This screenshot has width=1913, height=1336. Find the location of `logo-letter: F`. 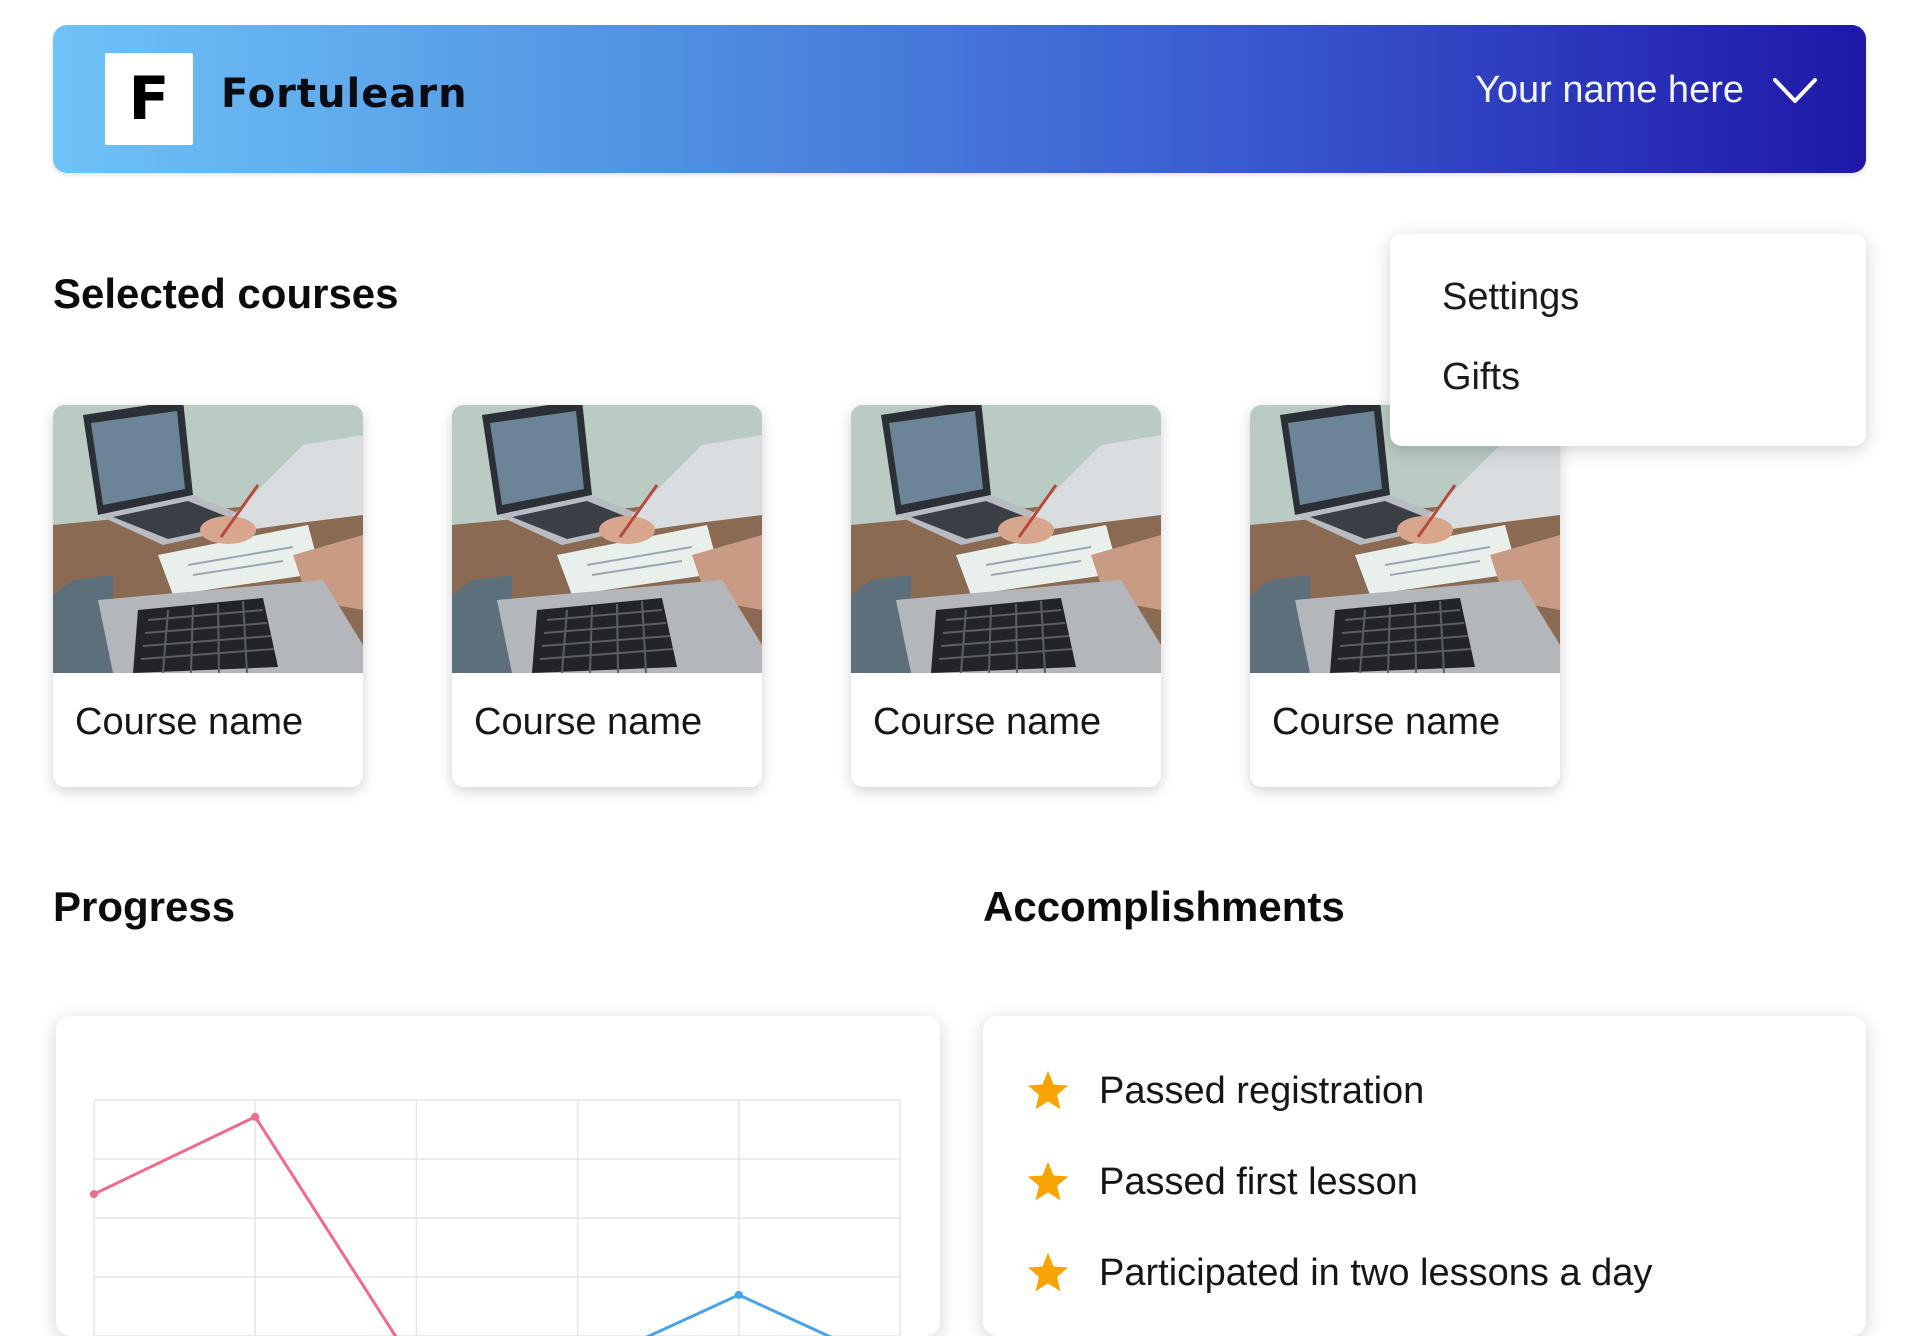

logo-letter: F is located at coordinates (149, 99).